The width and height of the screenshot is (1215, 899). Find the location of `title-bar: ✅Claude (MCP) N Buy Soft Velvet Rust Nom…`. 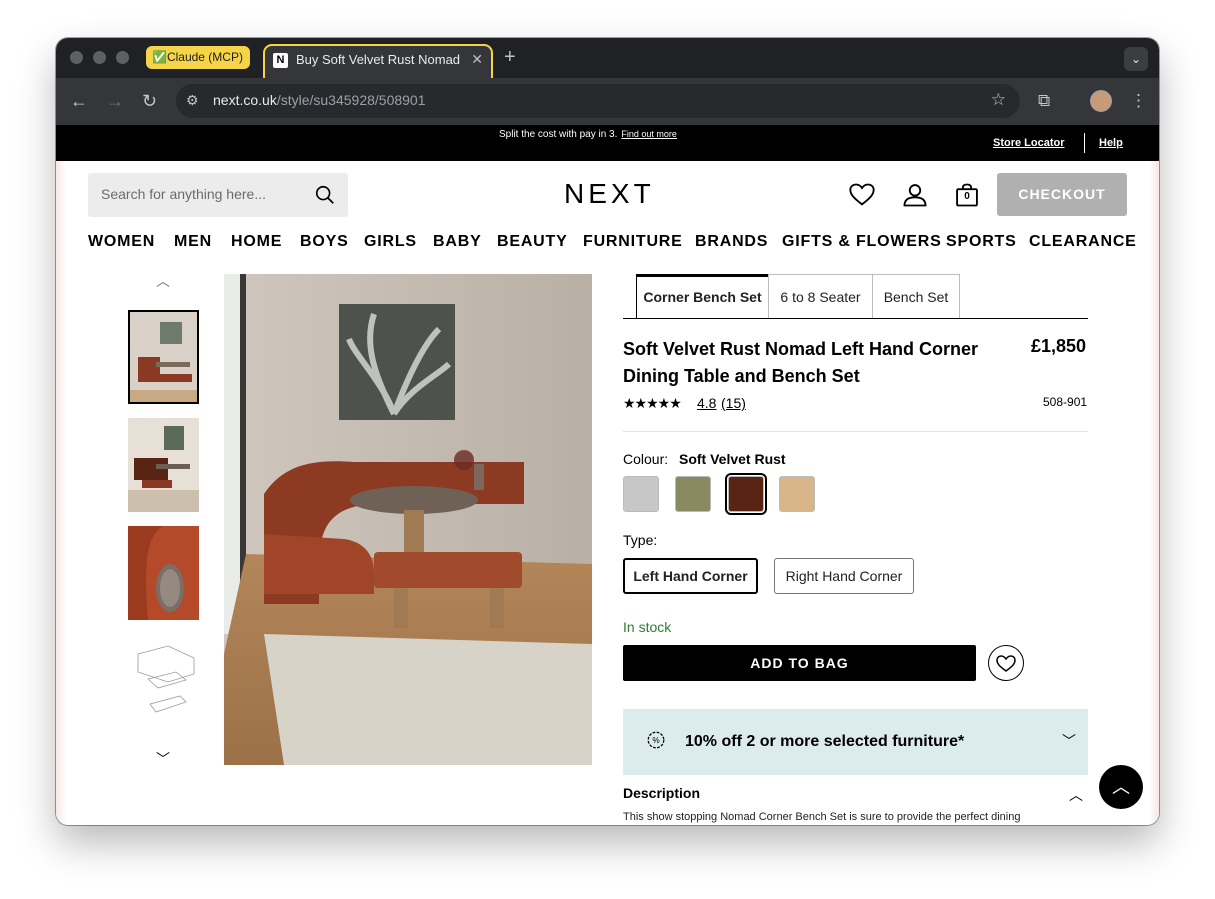

title-bar: ✅Claude (MCP) N Buy Soft Velvet Rust Nom… is located at coordinates (607, 58).